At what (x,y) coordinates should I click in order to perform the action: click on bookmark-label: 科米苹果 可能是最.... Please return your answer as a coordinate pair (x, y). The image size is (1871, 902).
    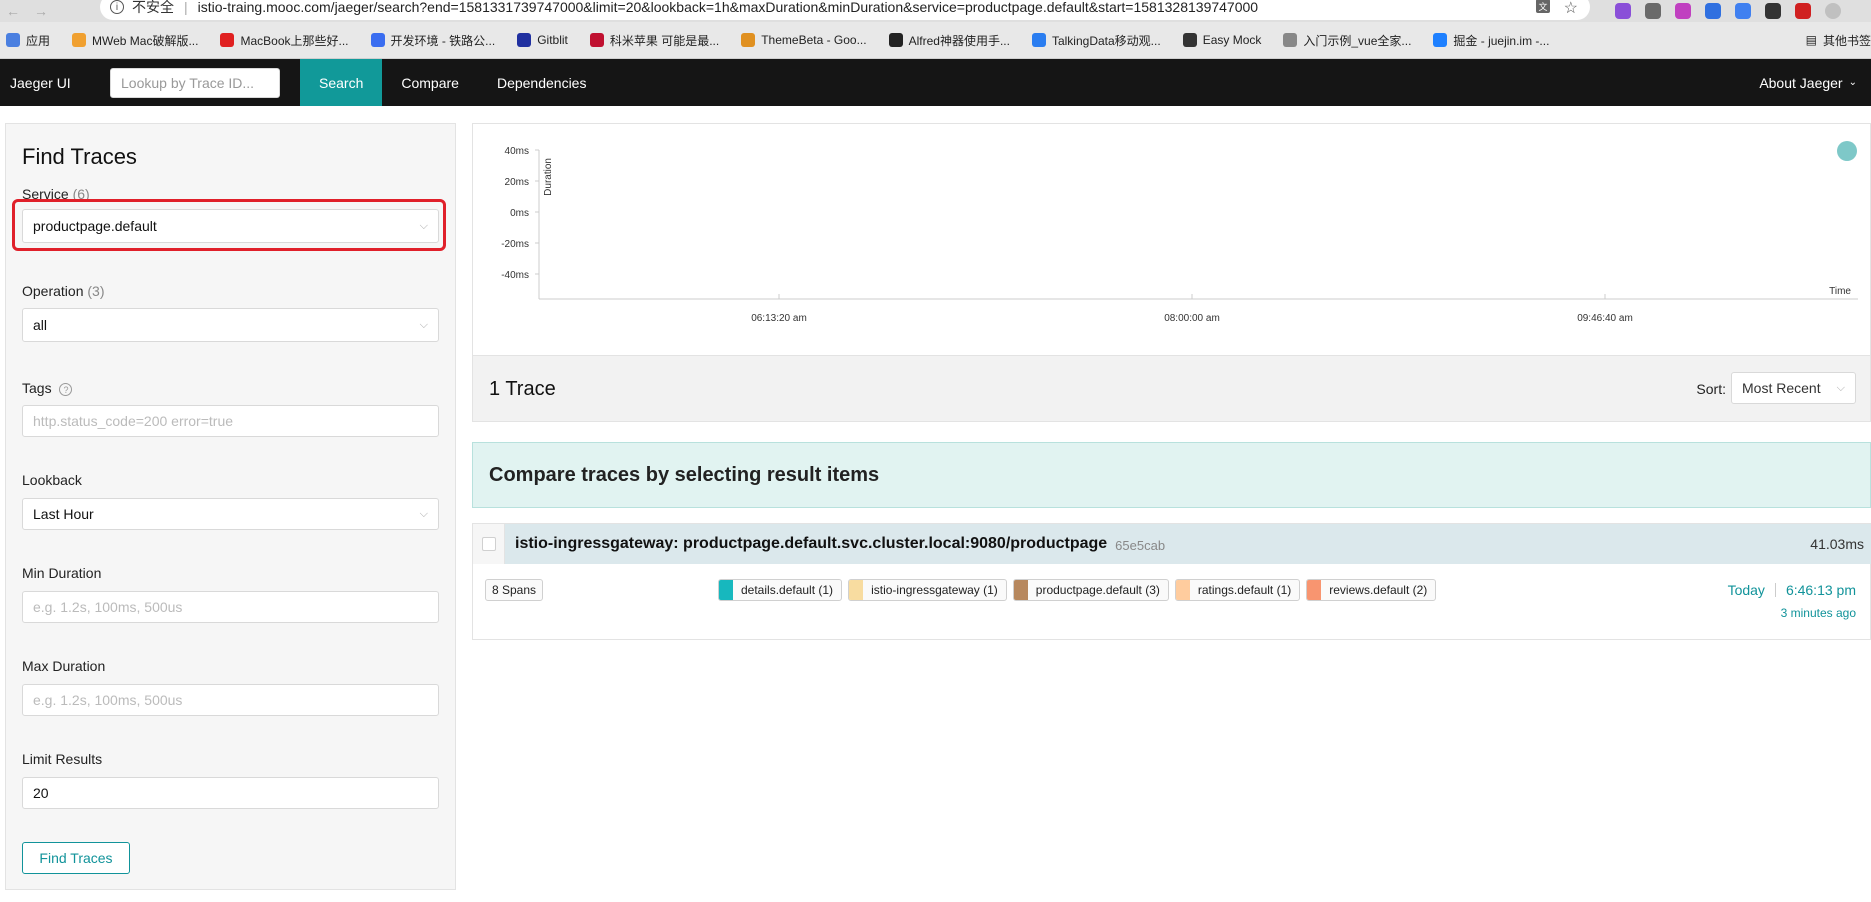
    Looking at the image, I should click on (664, 40).